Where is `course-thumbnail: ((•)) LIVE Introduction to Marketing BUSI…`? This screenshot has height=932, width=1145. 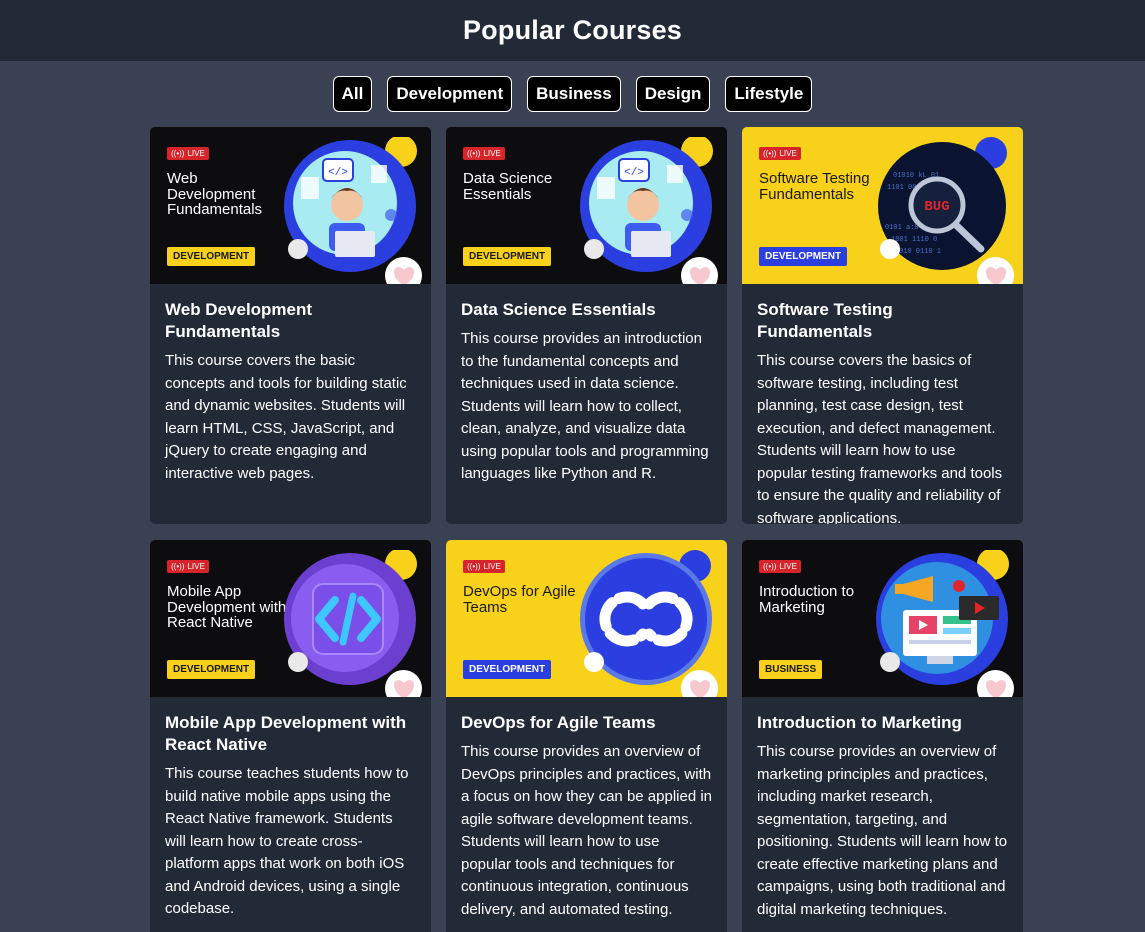
course-thumbnail: ((•)) LIVE Introduction to Marketing BUSI… is located at coordinates (882, 618).